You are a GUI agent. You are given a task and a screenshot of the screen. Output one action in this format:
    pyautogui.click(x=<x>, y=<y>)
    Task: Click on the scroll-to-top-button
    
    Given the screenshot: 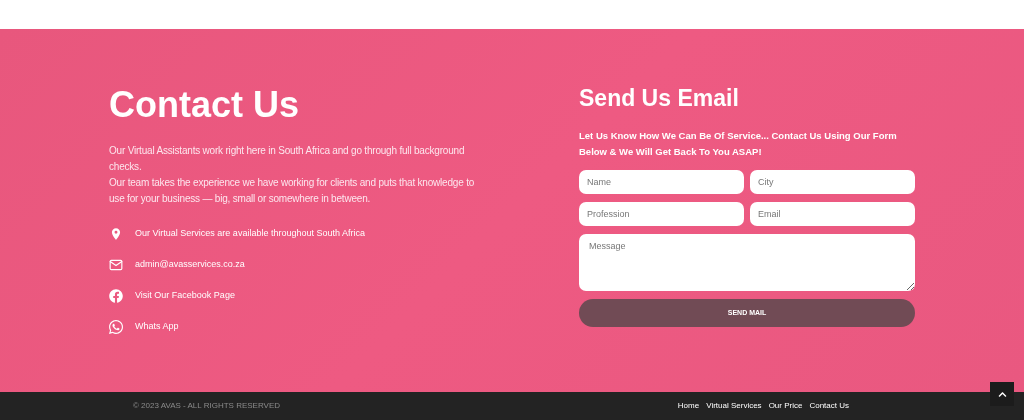 What is the action you would take?
    pyautogui.click(x=1002, y=394)
    